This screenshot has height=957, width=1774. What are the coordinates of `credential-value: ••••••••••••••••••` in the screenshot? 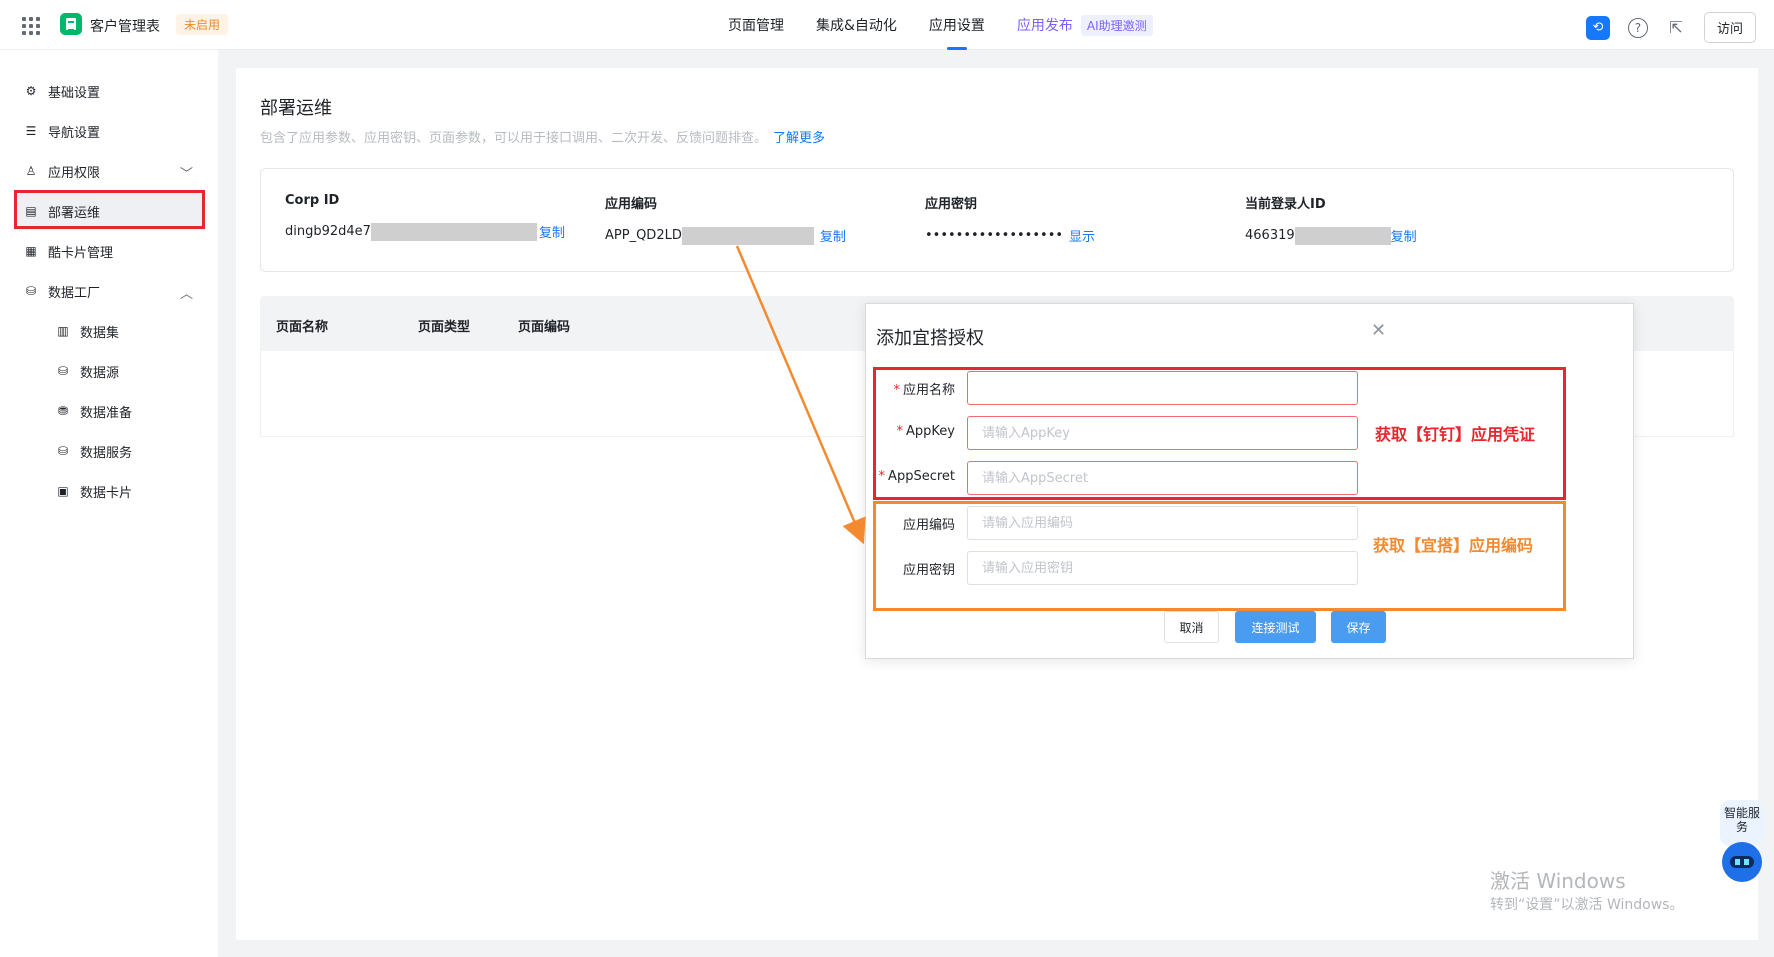 It's located at (994, 235).